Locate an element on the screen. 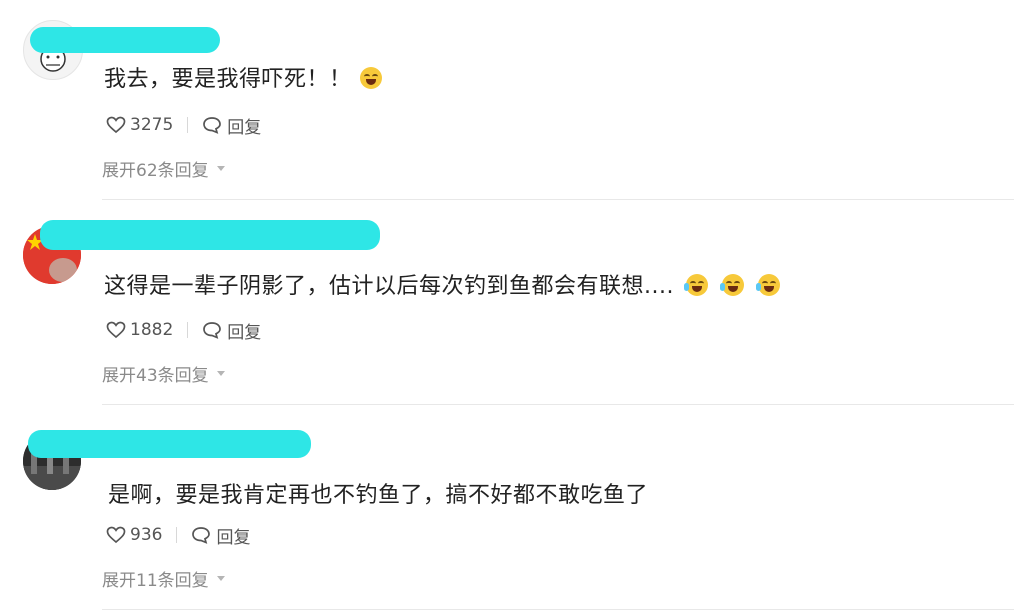 The width and height of the screenshot is (1014, 613). like-button: 936 is located at coordinates (134, 535).